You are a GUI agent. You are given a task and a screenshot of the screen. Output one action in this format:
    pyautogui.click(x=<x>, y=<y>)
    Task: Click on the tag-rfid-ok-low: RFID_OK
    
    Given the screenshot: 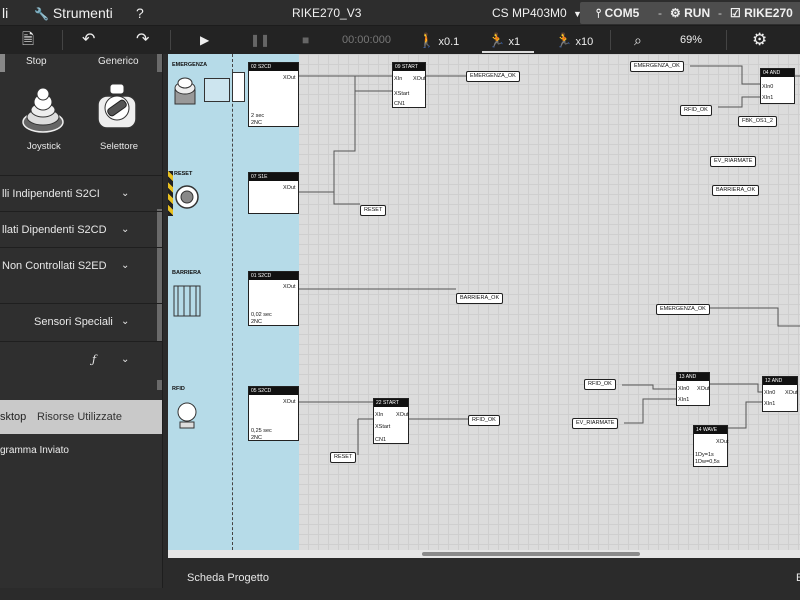 What is the action you would take?
    pyautogui.click(x=600, y=384)
    